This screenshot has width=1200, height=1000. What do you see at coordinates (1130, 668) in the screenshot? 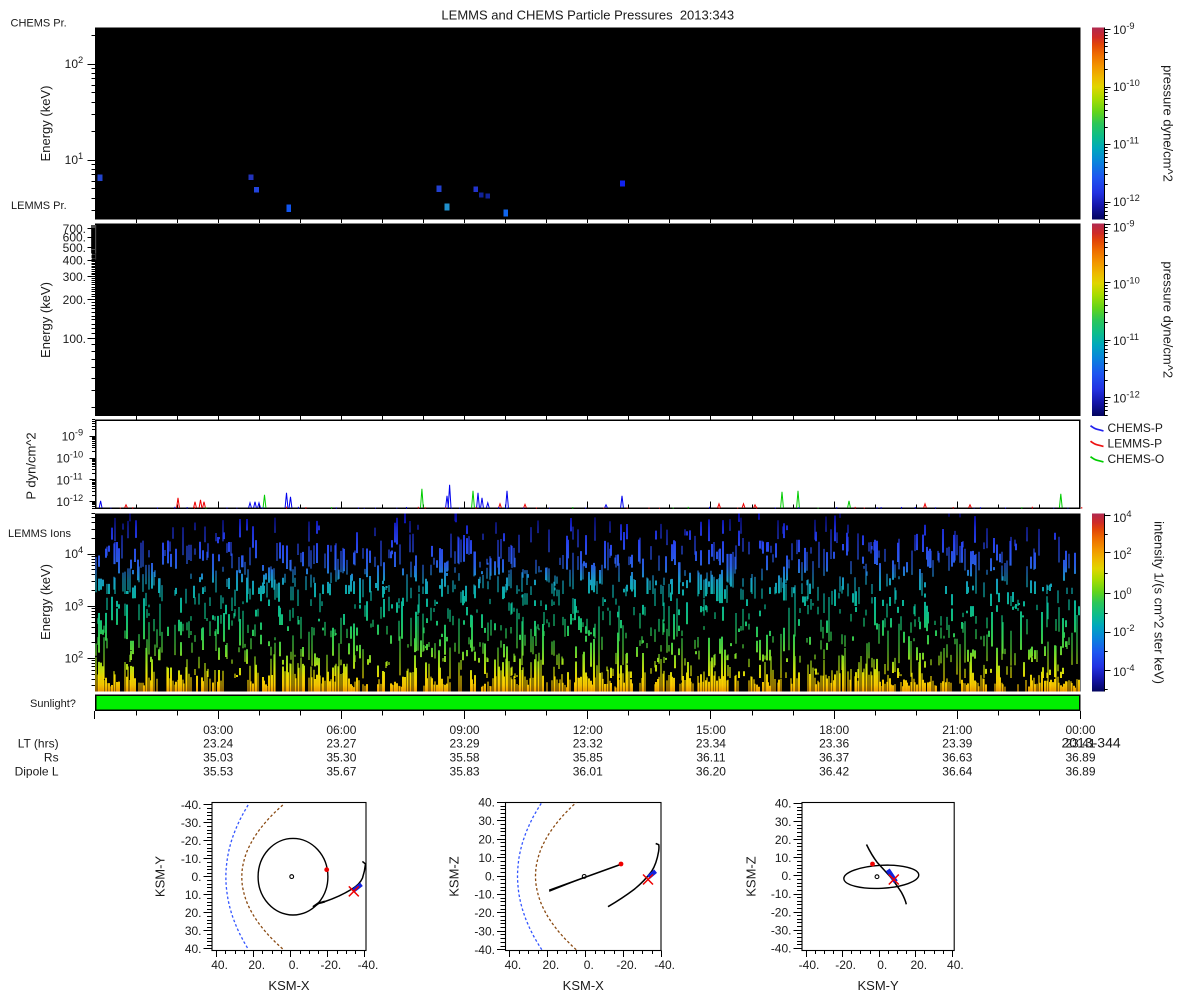
I see `svg-text: -4` at bounding box center [1130, 668].